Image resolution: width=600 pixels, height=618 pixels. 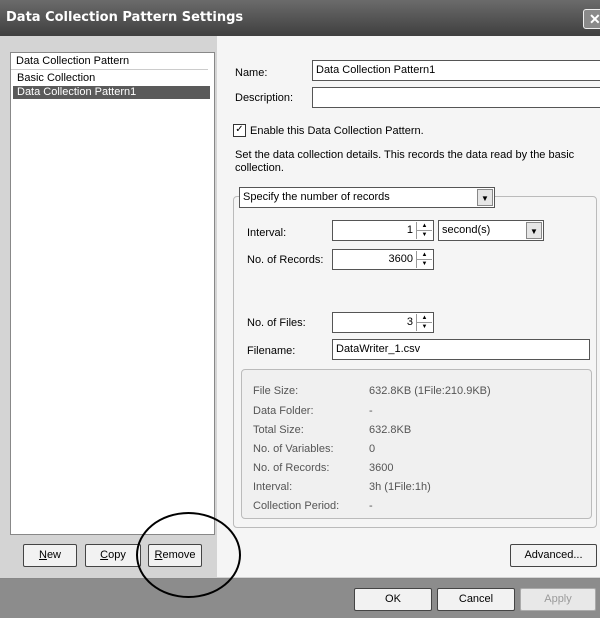 What do you see at coordinates (409, 230) in the screenshot?
I see `interval-value: 1` at bounding box center [409, 230].